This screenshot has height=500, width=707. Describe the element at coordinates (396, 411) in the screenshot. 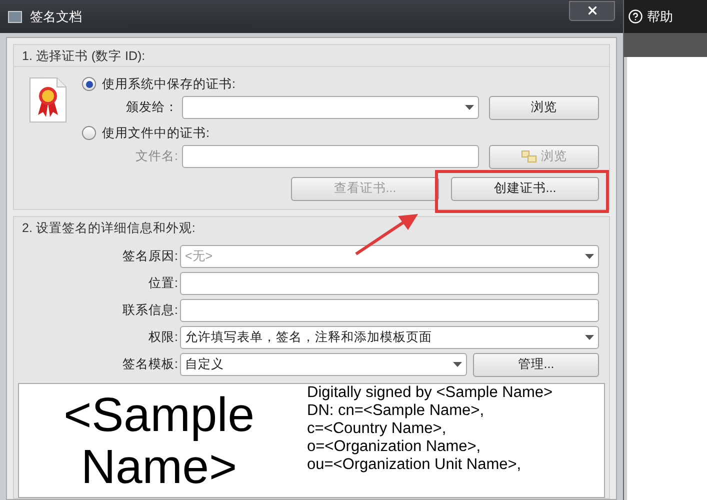

I see `signature-detail: DN: cn=<Sample Name>,` at that location.